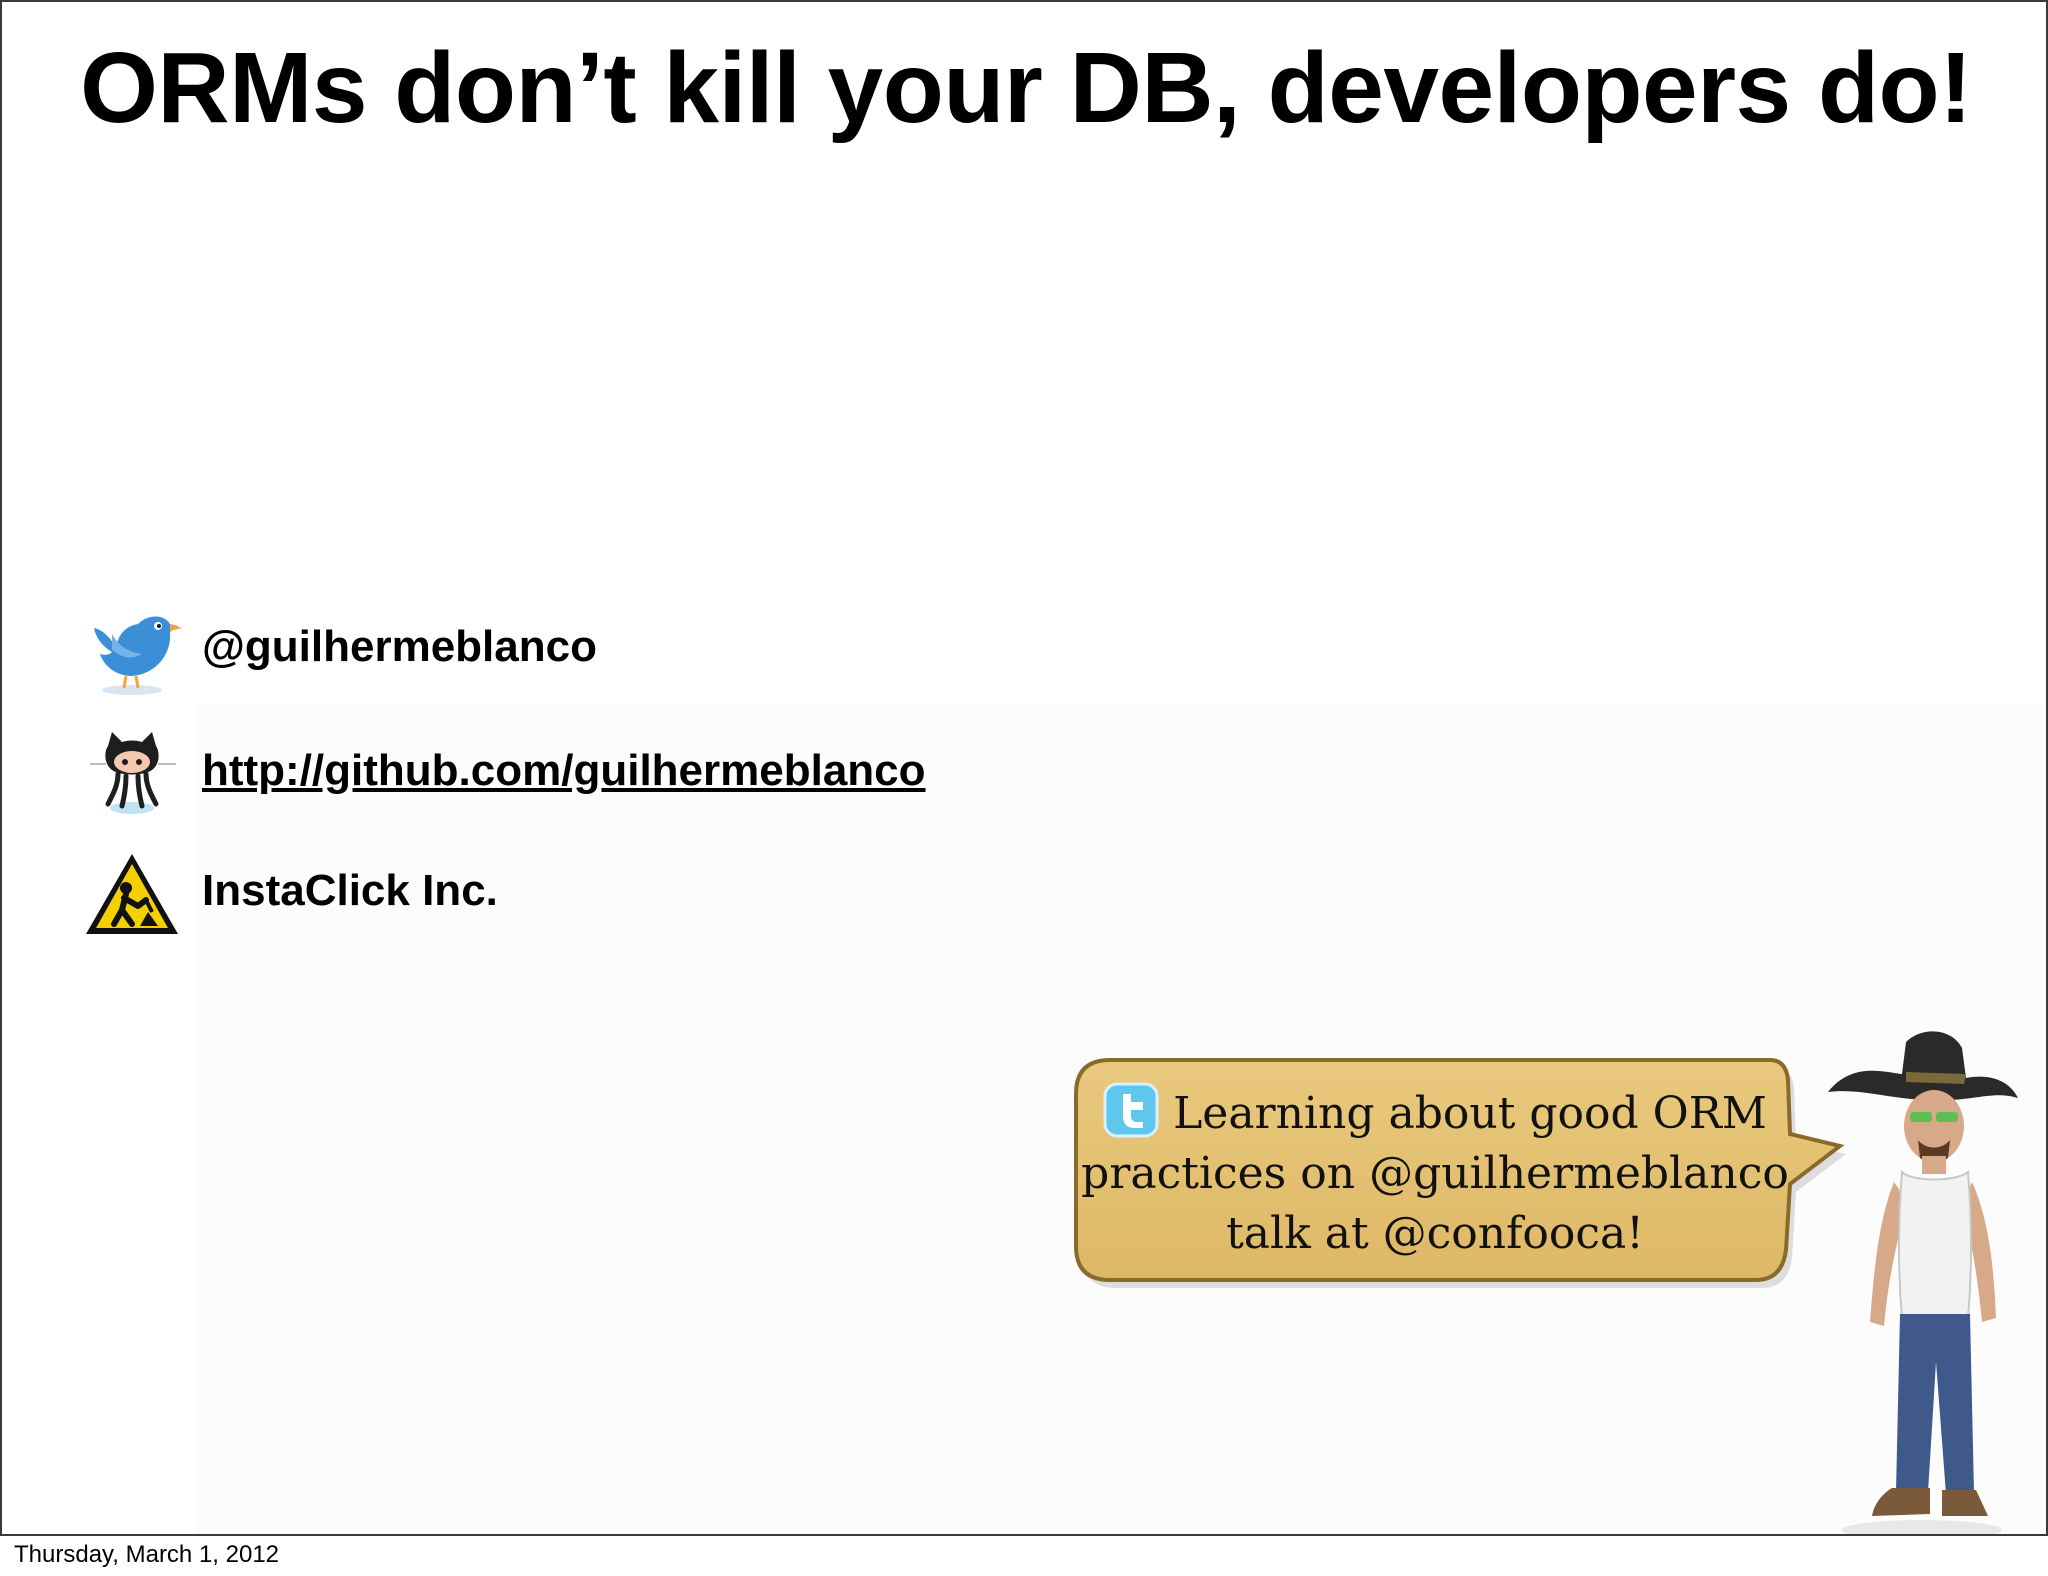 The width and height of the screenshot is (2048, 1576). What do you see at coordinates (132, 894) in the screenshot?
I see `construction-worker-sign-icon` at bounding box center [132, 894].